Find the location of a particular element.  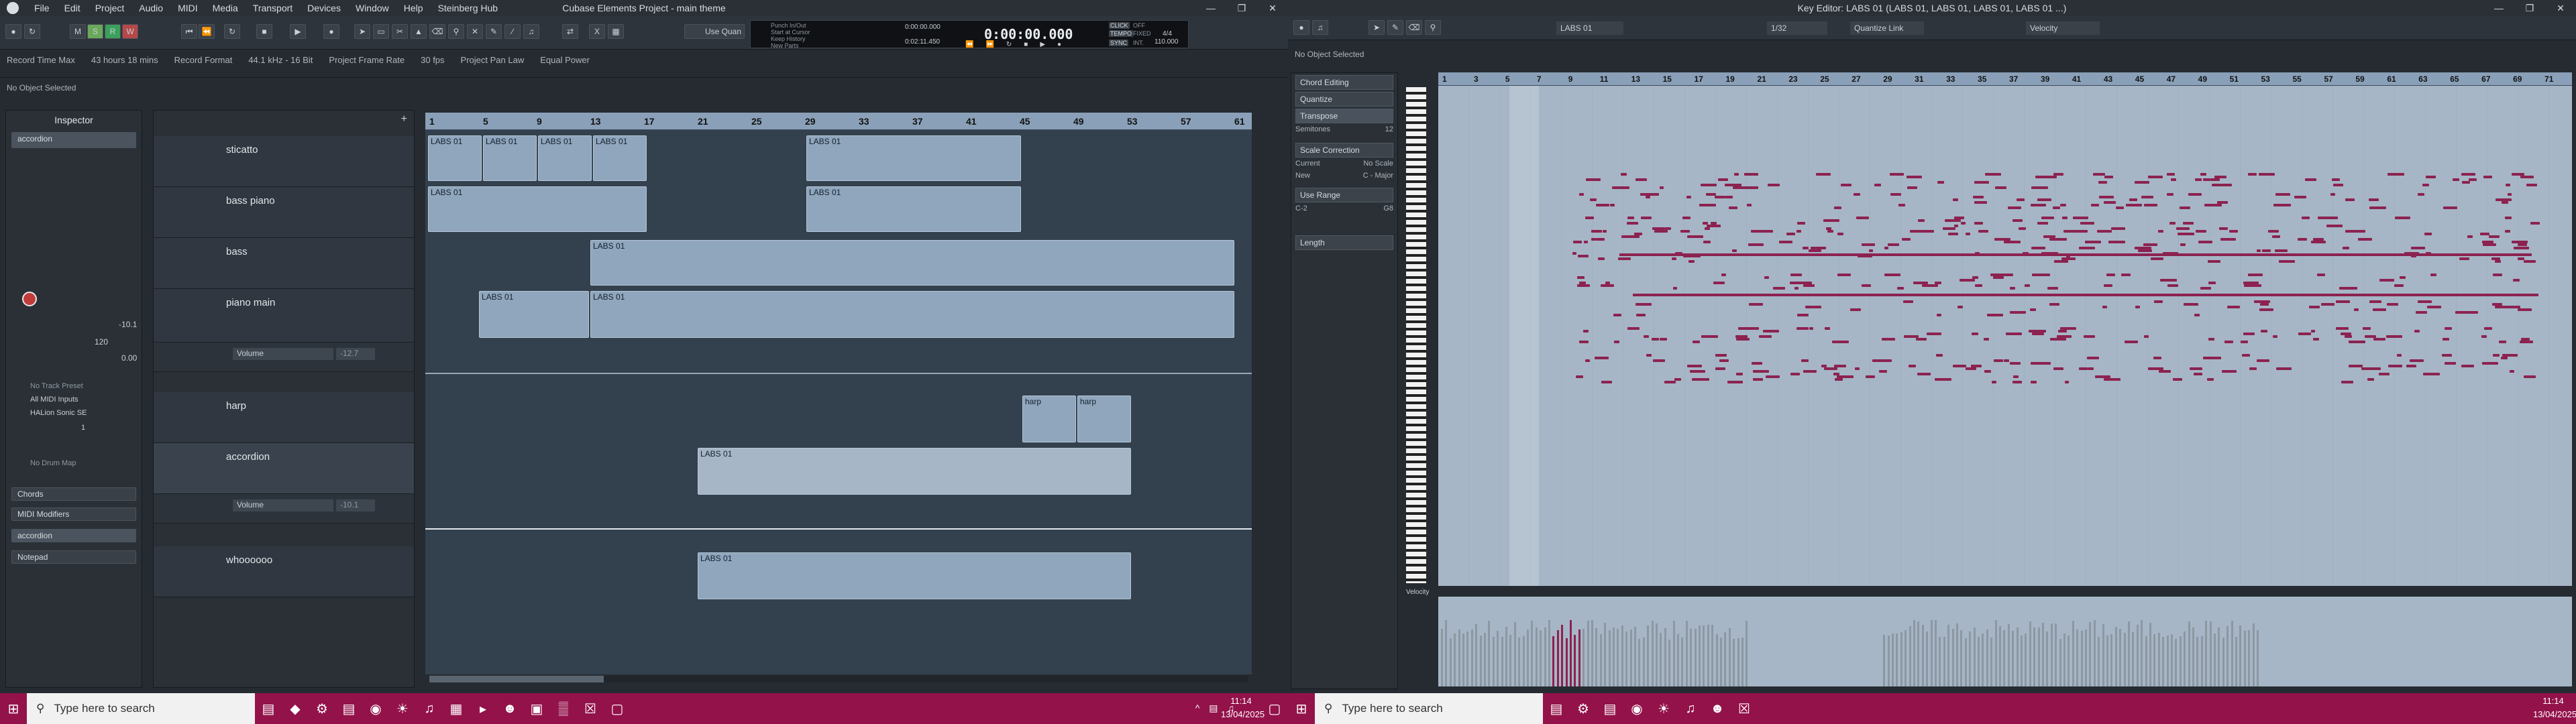

rewind-icon: ⏪ is located at coordinates (207, 32).